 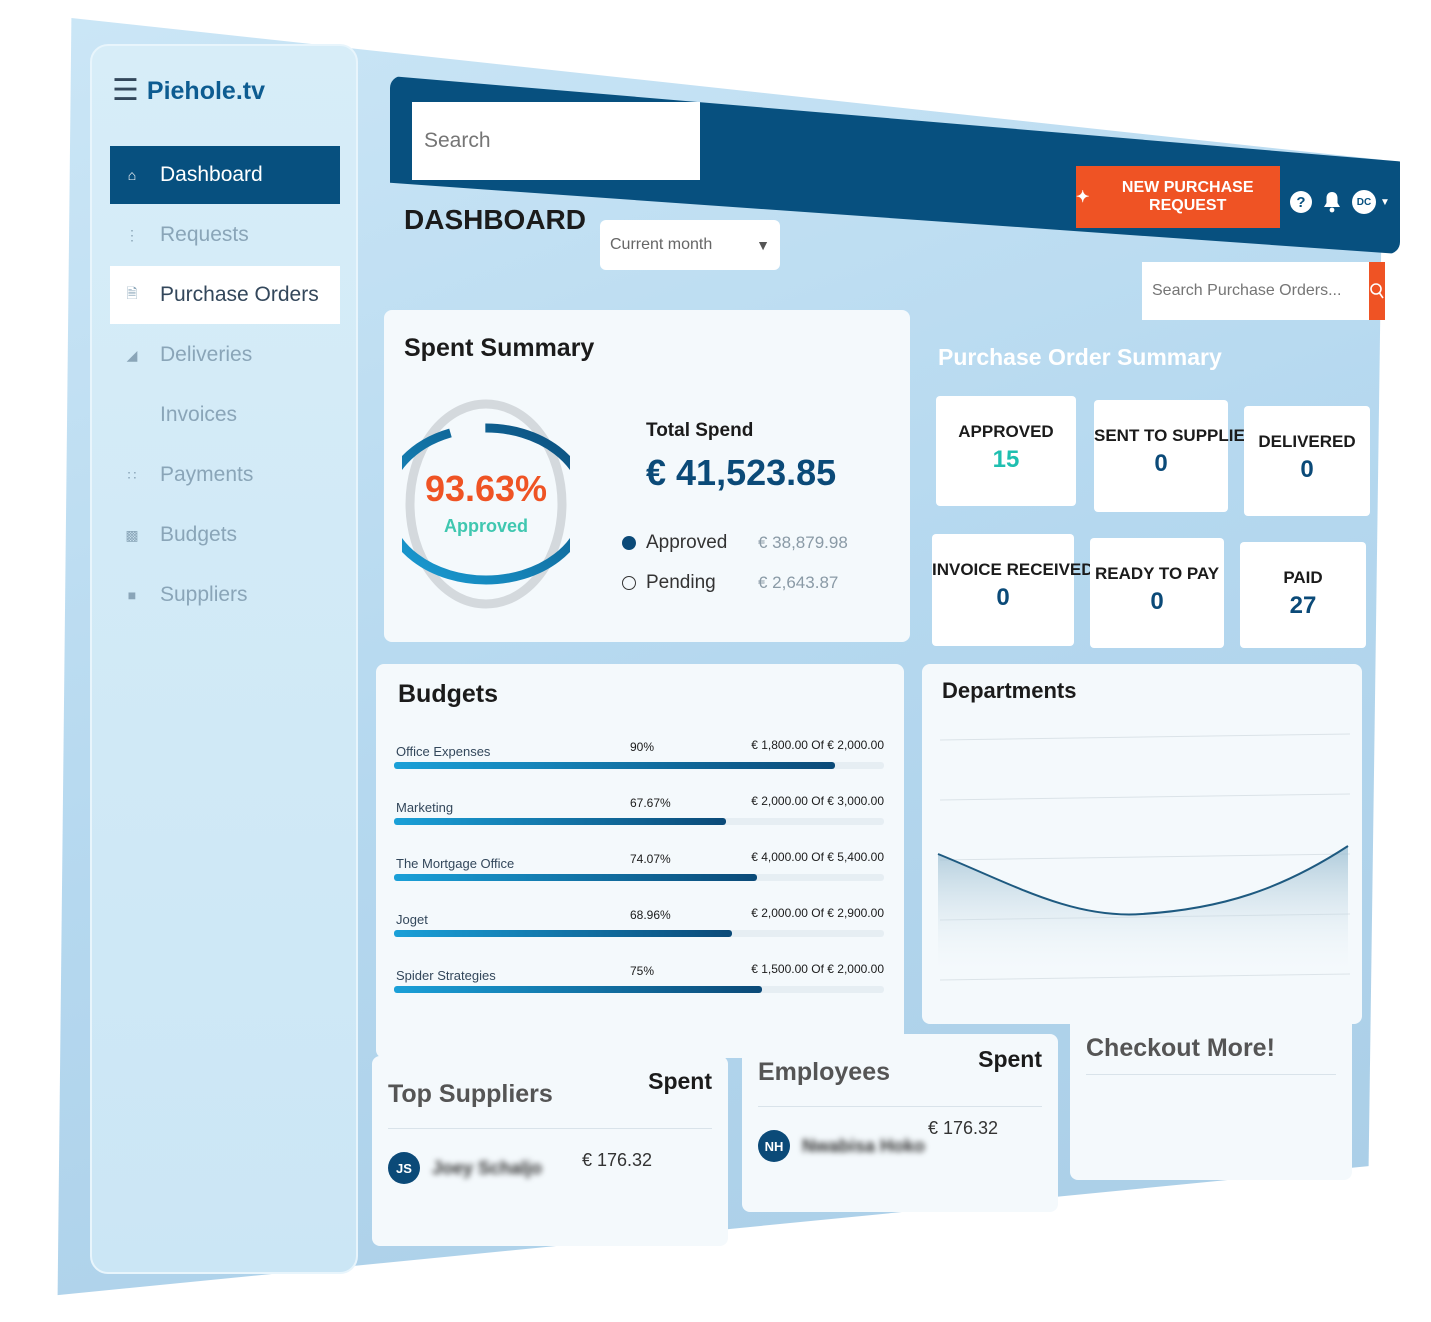 I want to click on budget-amount: € 2,000.00 Of € 3,000.00, so click(x=817, y=801).